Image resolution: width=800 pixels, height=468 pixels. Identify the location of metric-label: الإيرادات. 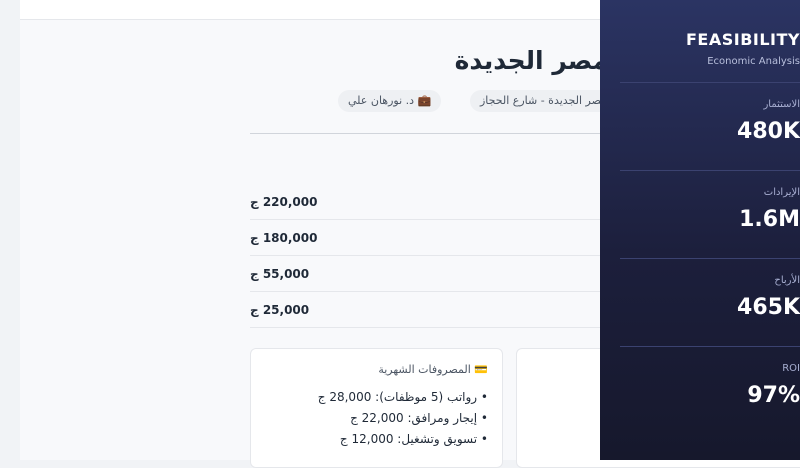
(781, 192).